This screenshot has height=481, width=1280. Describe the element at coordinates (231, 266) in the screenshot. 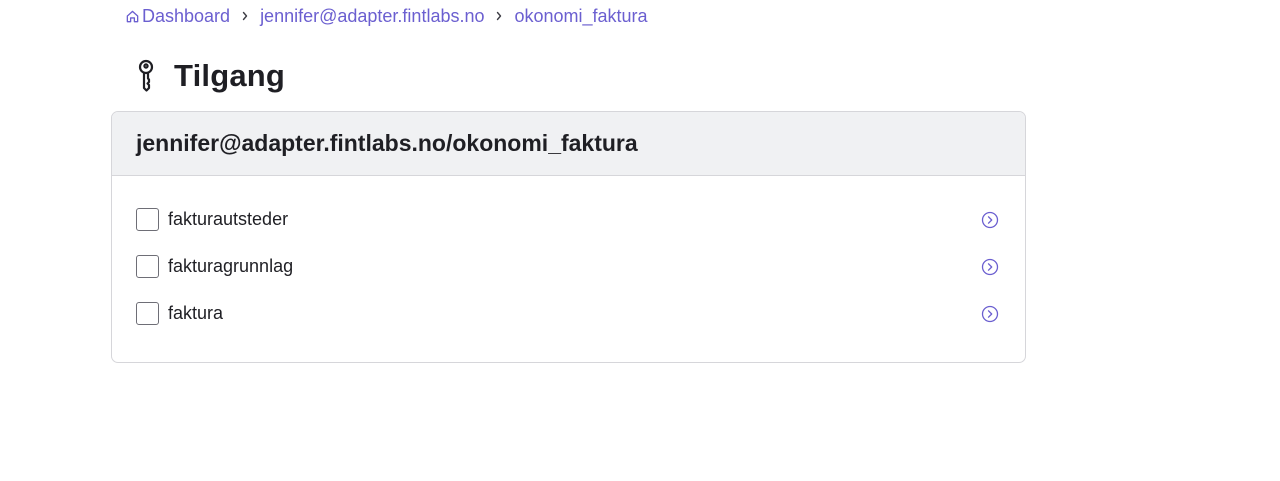

I see `resource-label: fakturagrunnlag` at that location.